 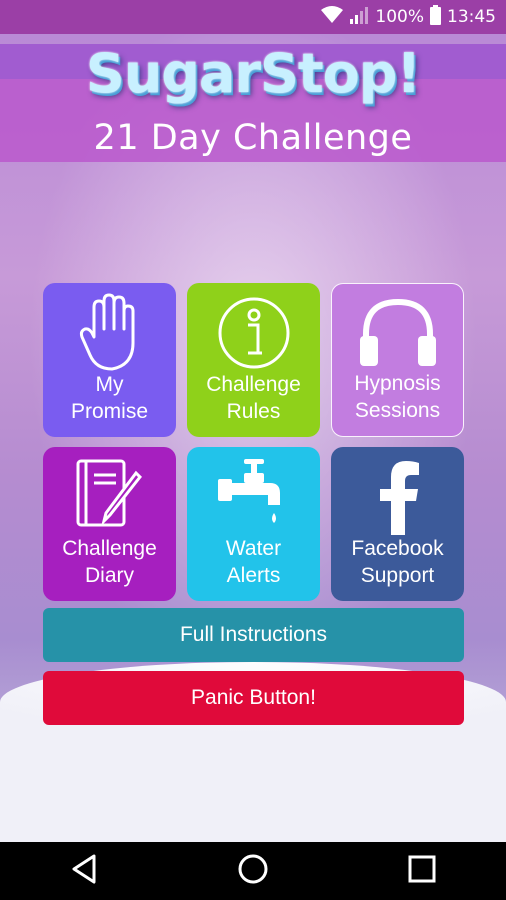 What do you see at coordinates (253, 73) in the screenshot?
I see `app-logo: SugarStop!` at bounding box center [253, 73].